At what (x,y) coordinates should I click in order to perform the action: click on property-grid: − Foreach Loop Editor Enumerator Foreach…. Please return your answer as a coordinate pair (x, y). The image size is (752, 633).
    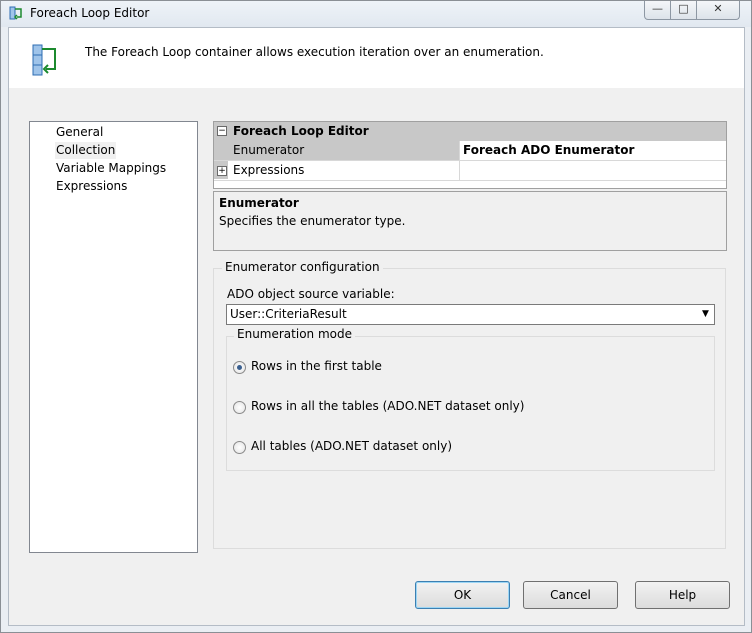
    Looking at the image, I should click on (470, 155).